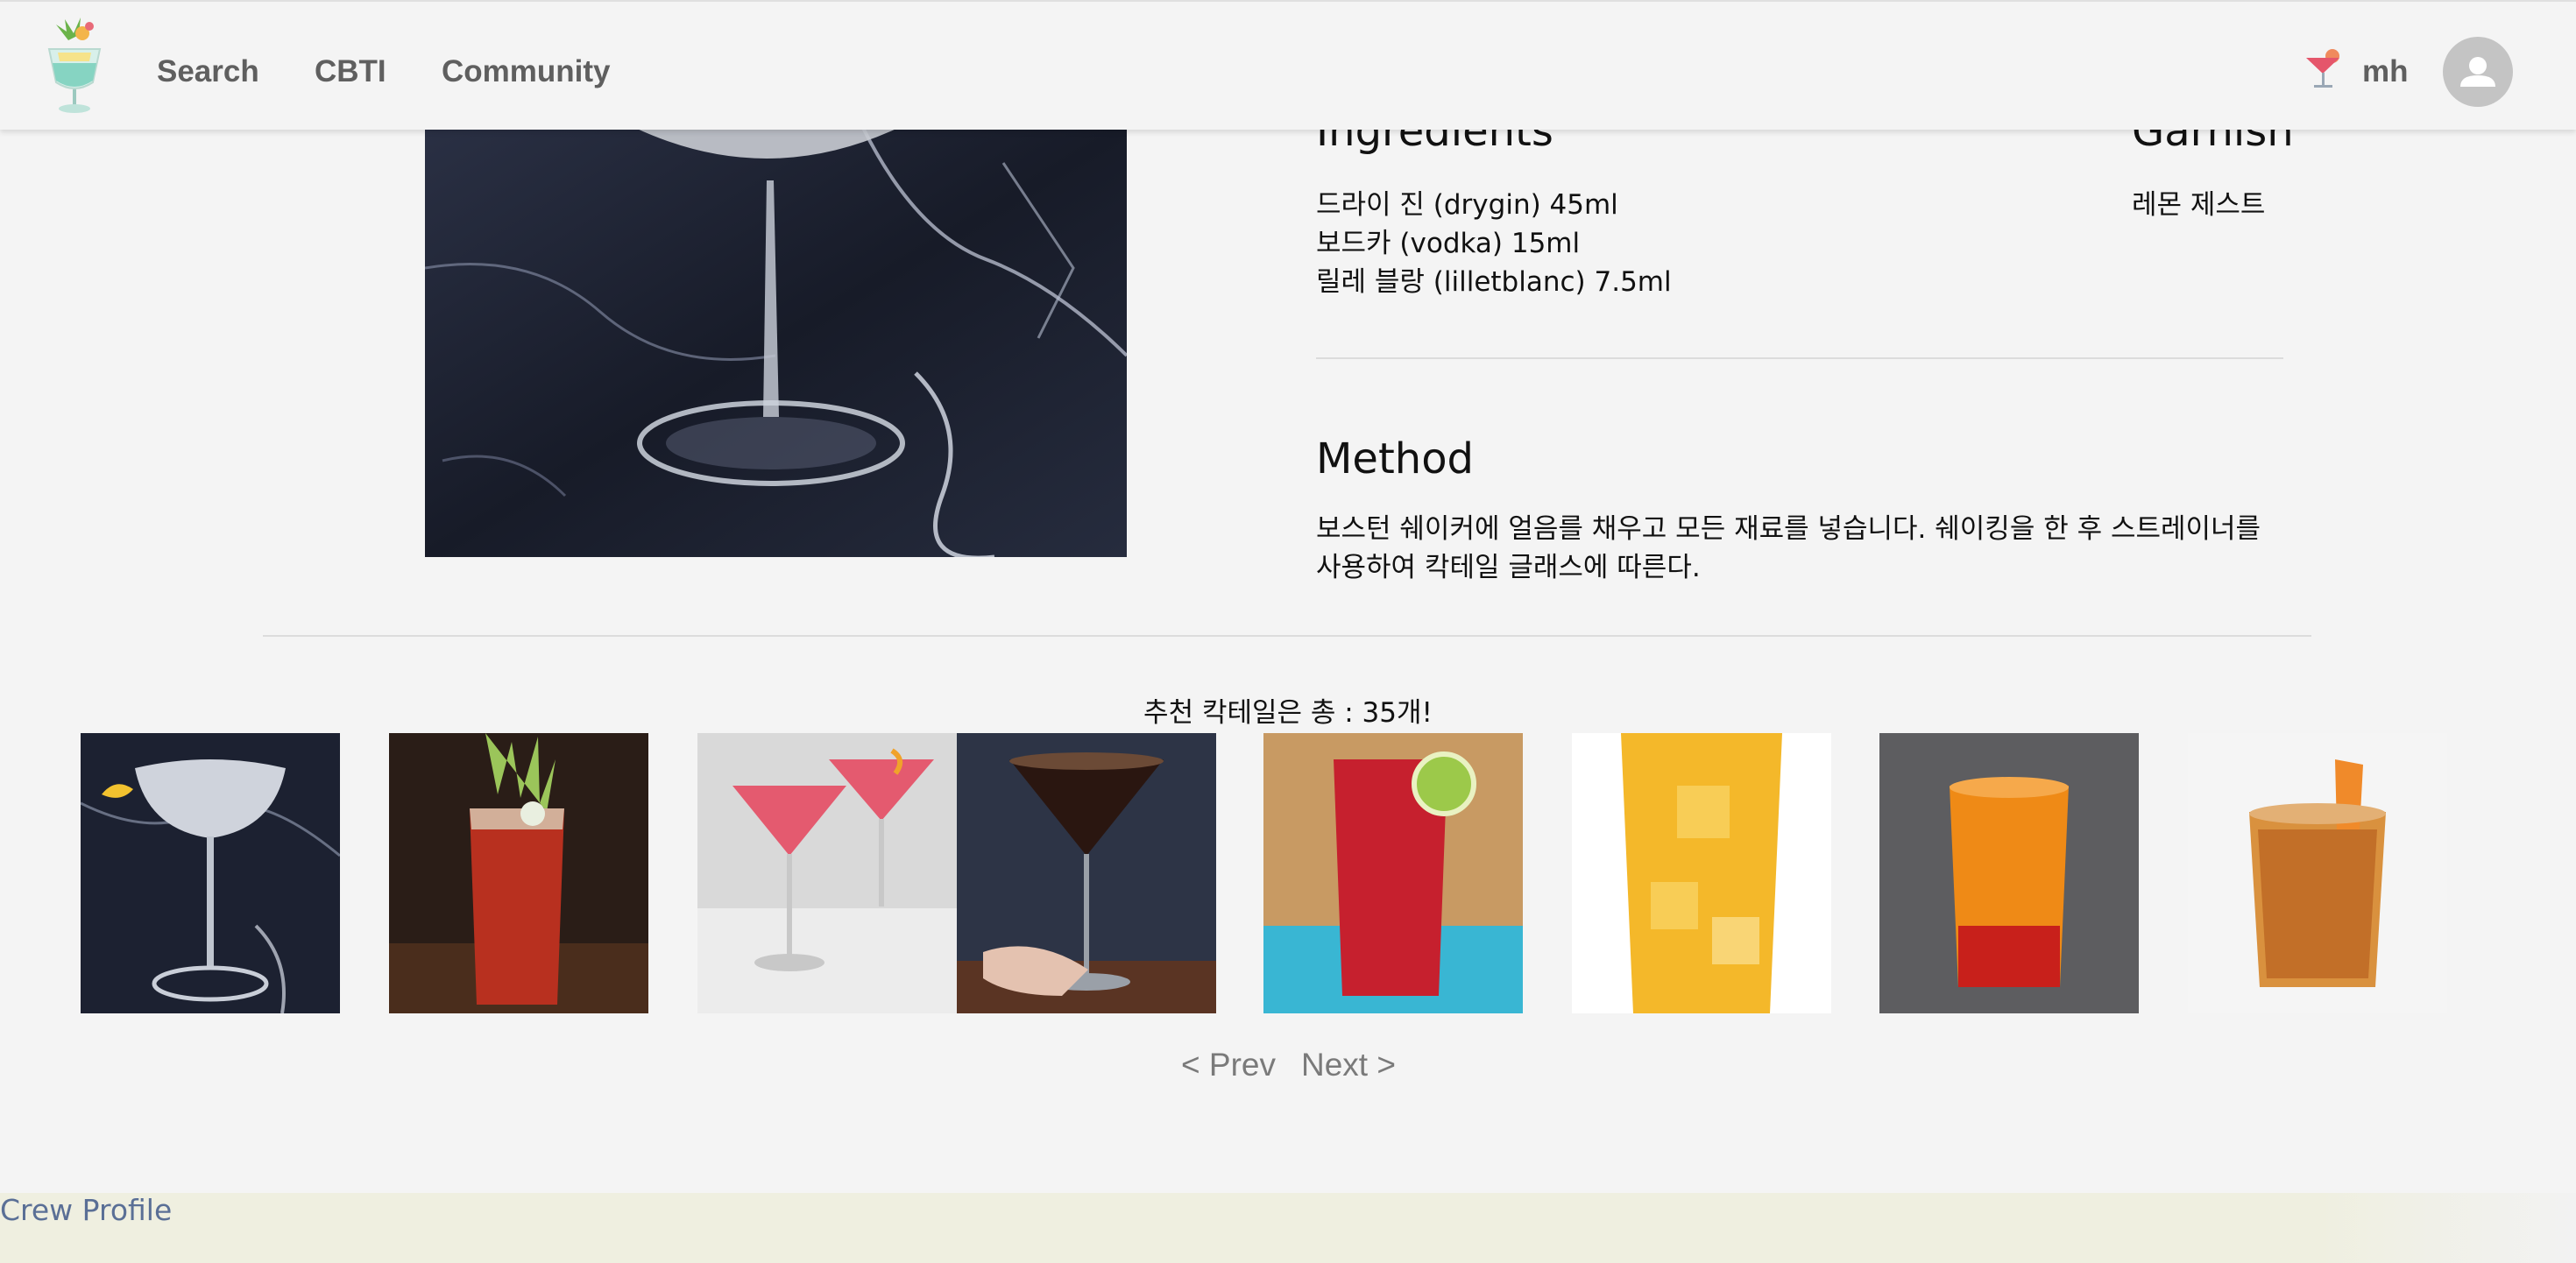 Image resolution: width=2576 pixels, height=1263 pixels. Describe the element at coordinates (1799, 358) in the screenshot. I see `section-divider` at that location.